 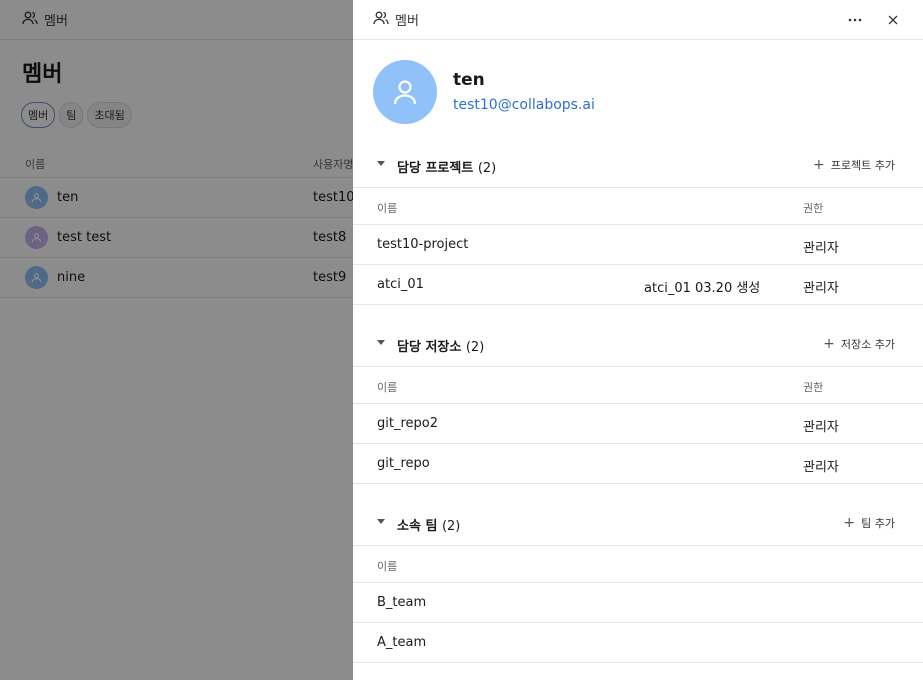 What do you see at coordinates (405, 92) in the screenshot?
I see `avatar` at bounding box center [405, 92].